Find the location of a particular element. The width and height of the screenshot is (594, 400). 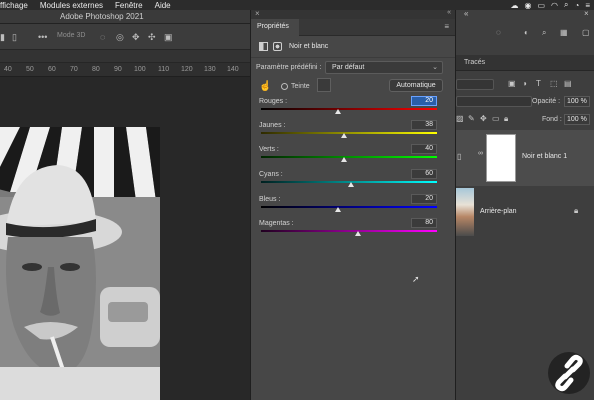

ruler-tick: 130 is located at coordinates (210, 69).